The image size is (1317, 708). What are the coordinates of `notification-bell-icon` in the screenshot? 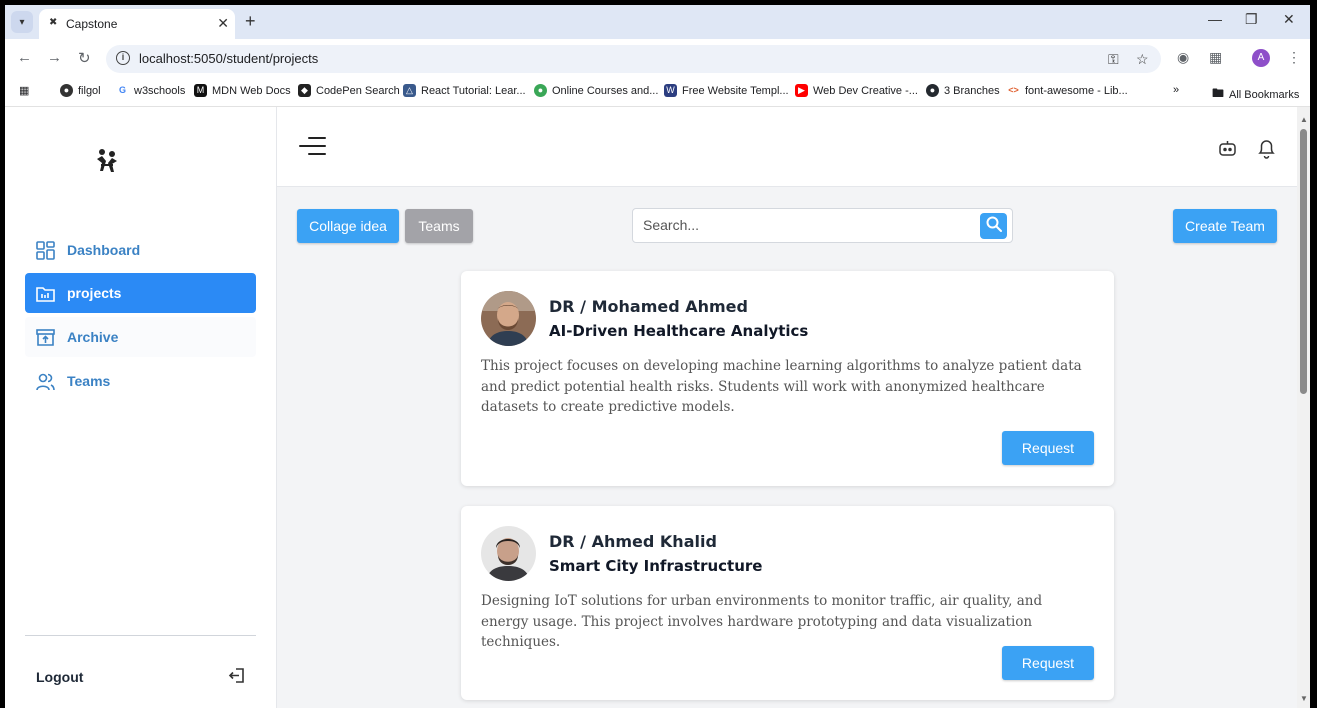 It's located at (1266, 151).